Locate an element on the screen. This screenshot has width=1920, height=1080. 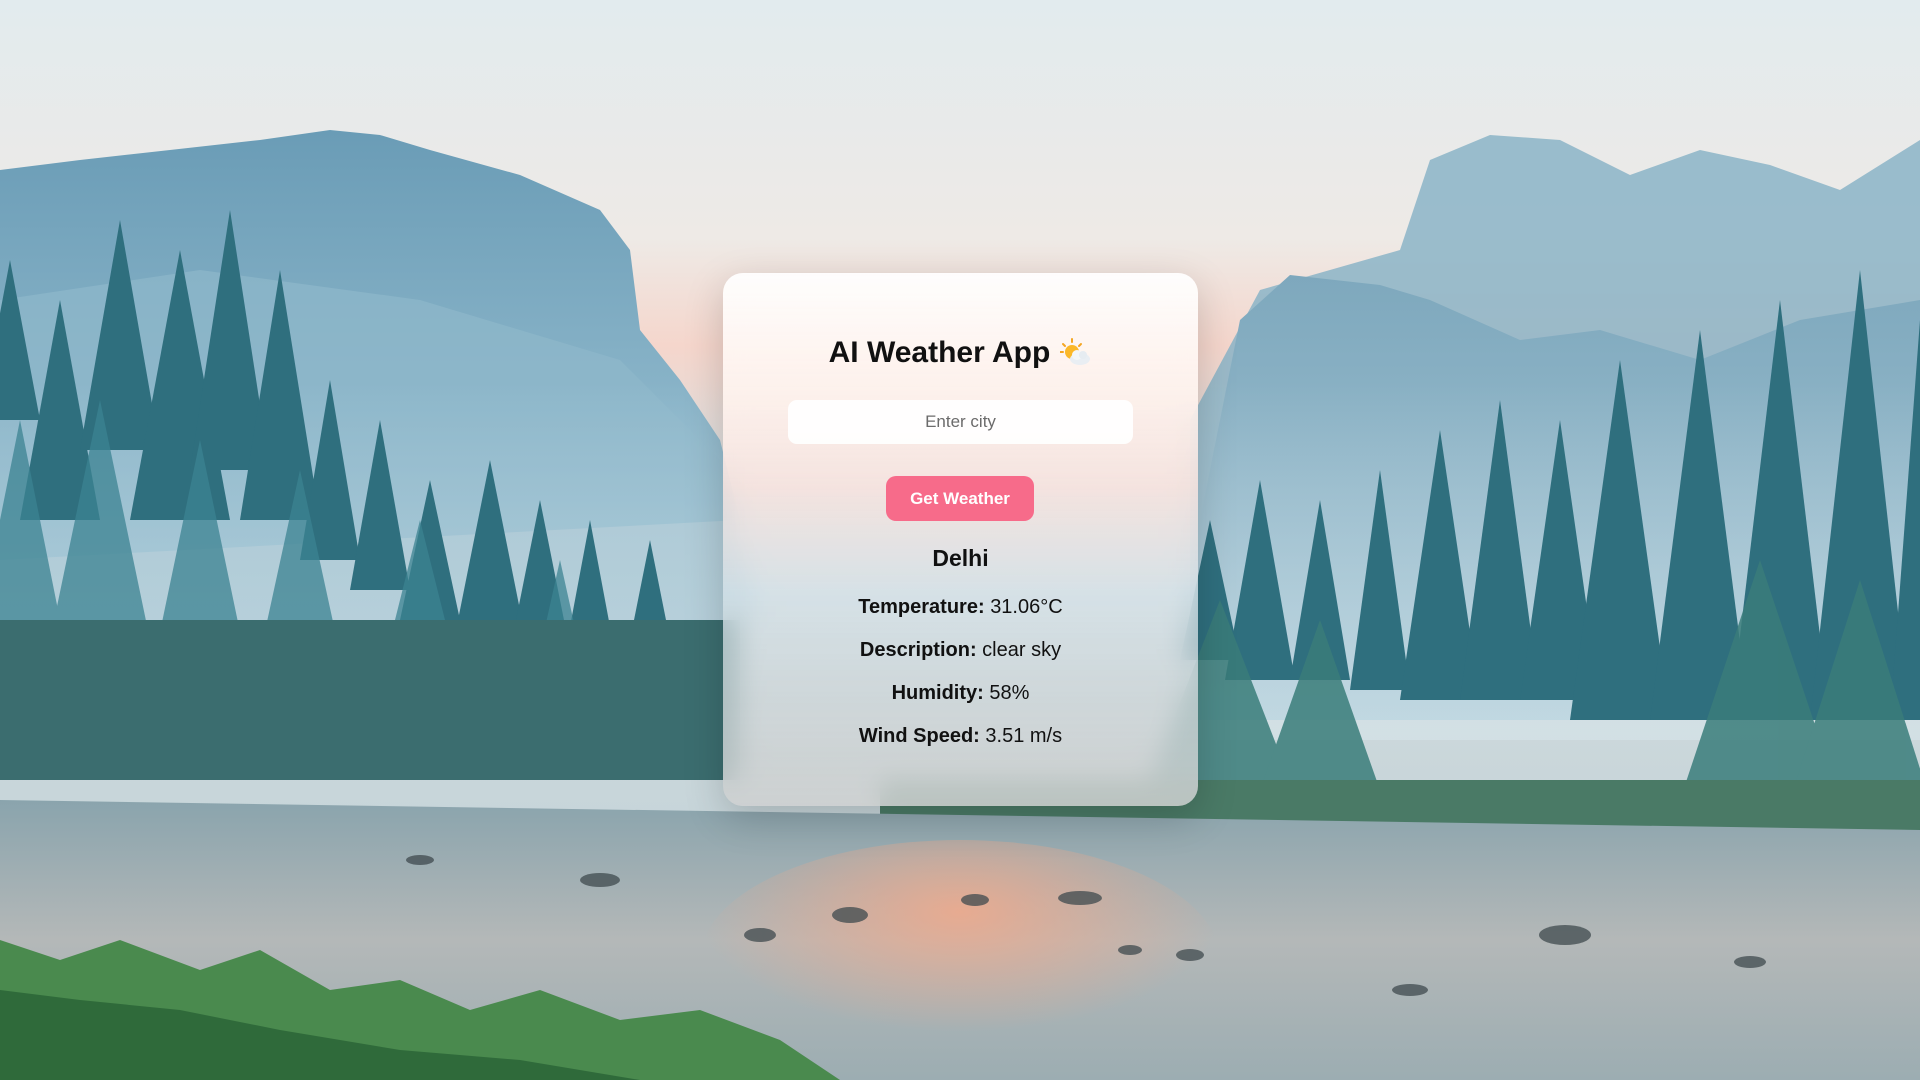
wind-speed-label: Wind Speed: is located at coordinates (919, 736).